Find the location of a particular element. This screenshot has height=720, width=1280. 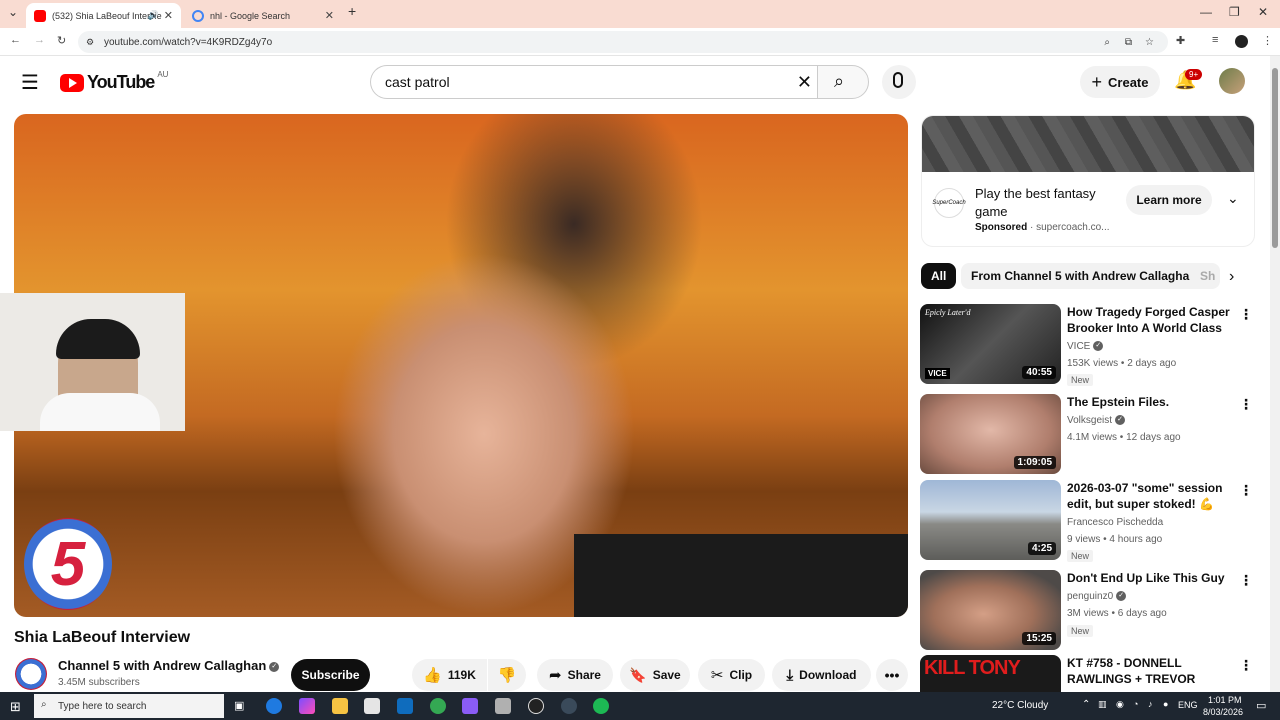

dislike-button: 👎 is located at coordinates (507, 675).